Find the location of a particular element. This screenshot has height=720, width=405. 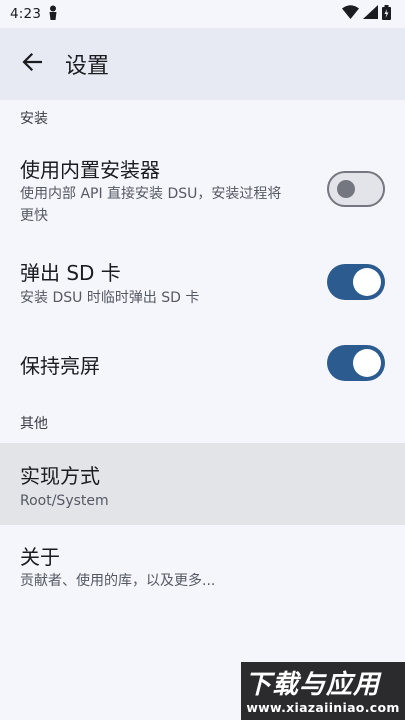

pref-builtin-installer: 使用内置安装器 使用内部 API 直接安装 DSU，安装过程将 更快 is located at coordinates (202, 186).